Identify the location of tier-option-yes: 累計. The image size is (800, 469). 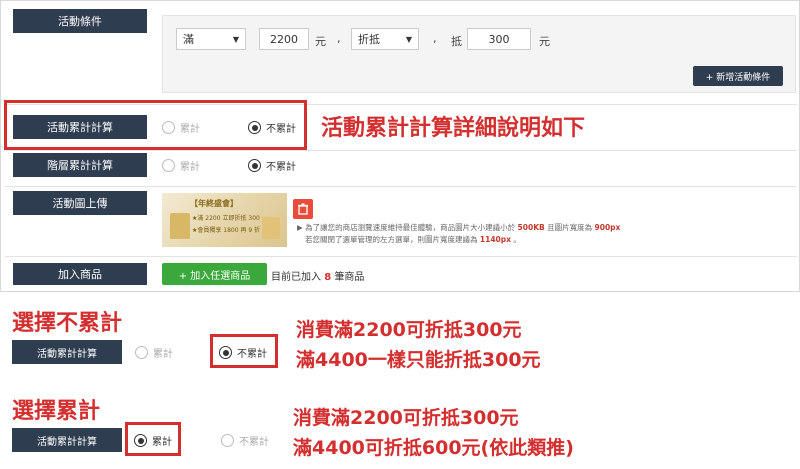
(181, 165).